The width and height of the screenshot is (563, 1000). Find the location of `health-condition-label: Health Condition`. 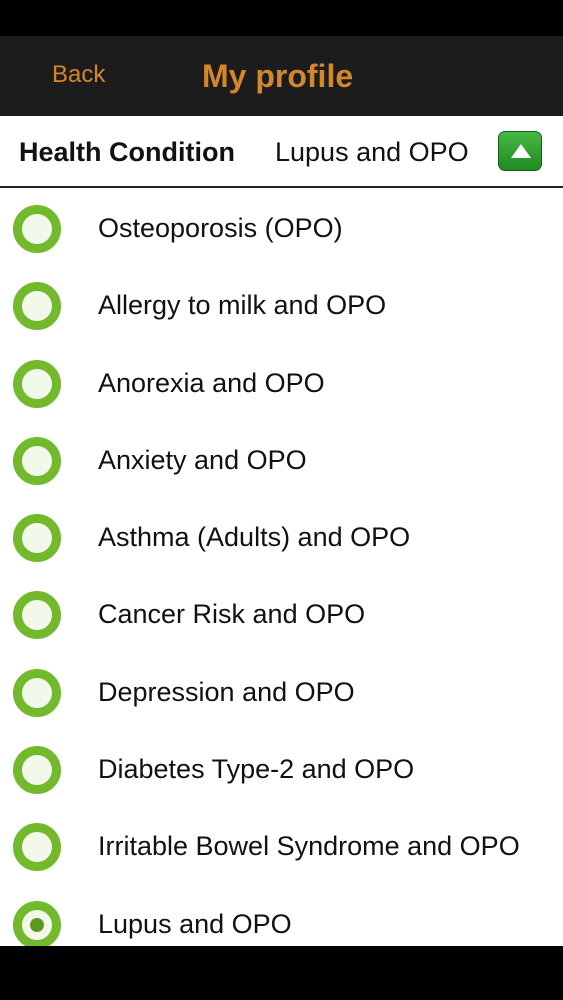

health-condition-label: Health Condition is located at coordinates (127, 152).